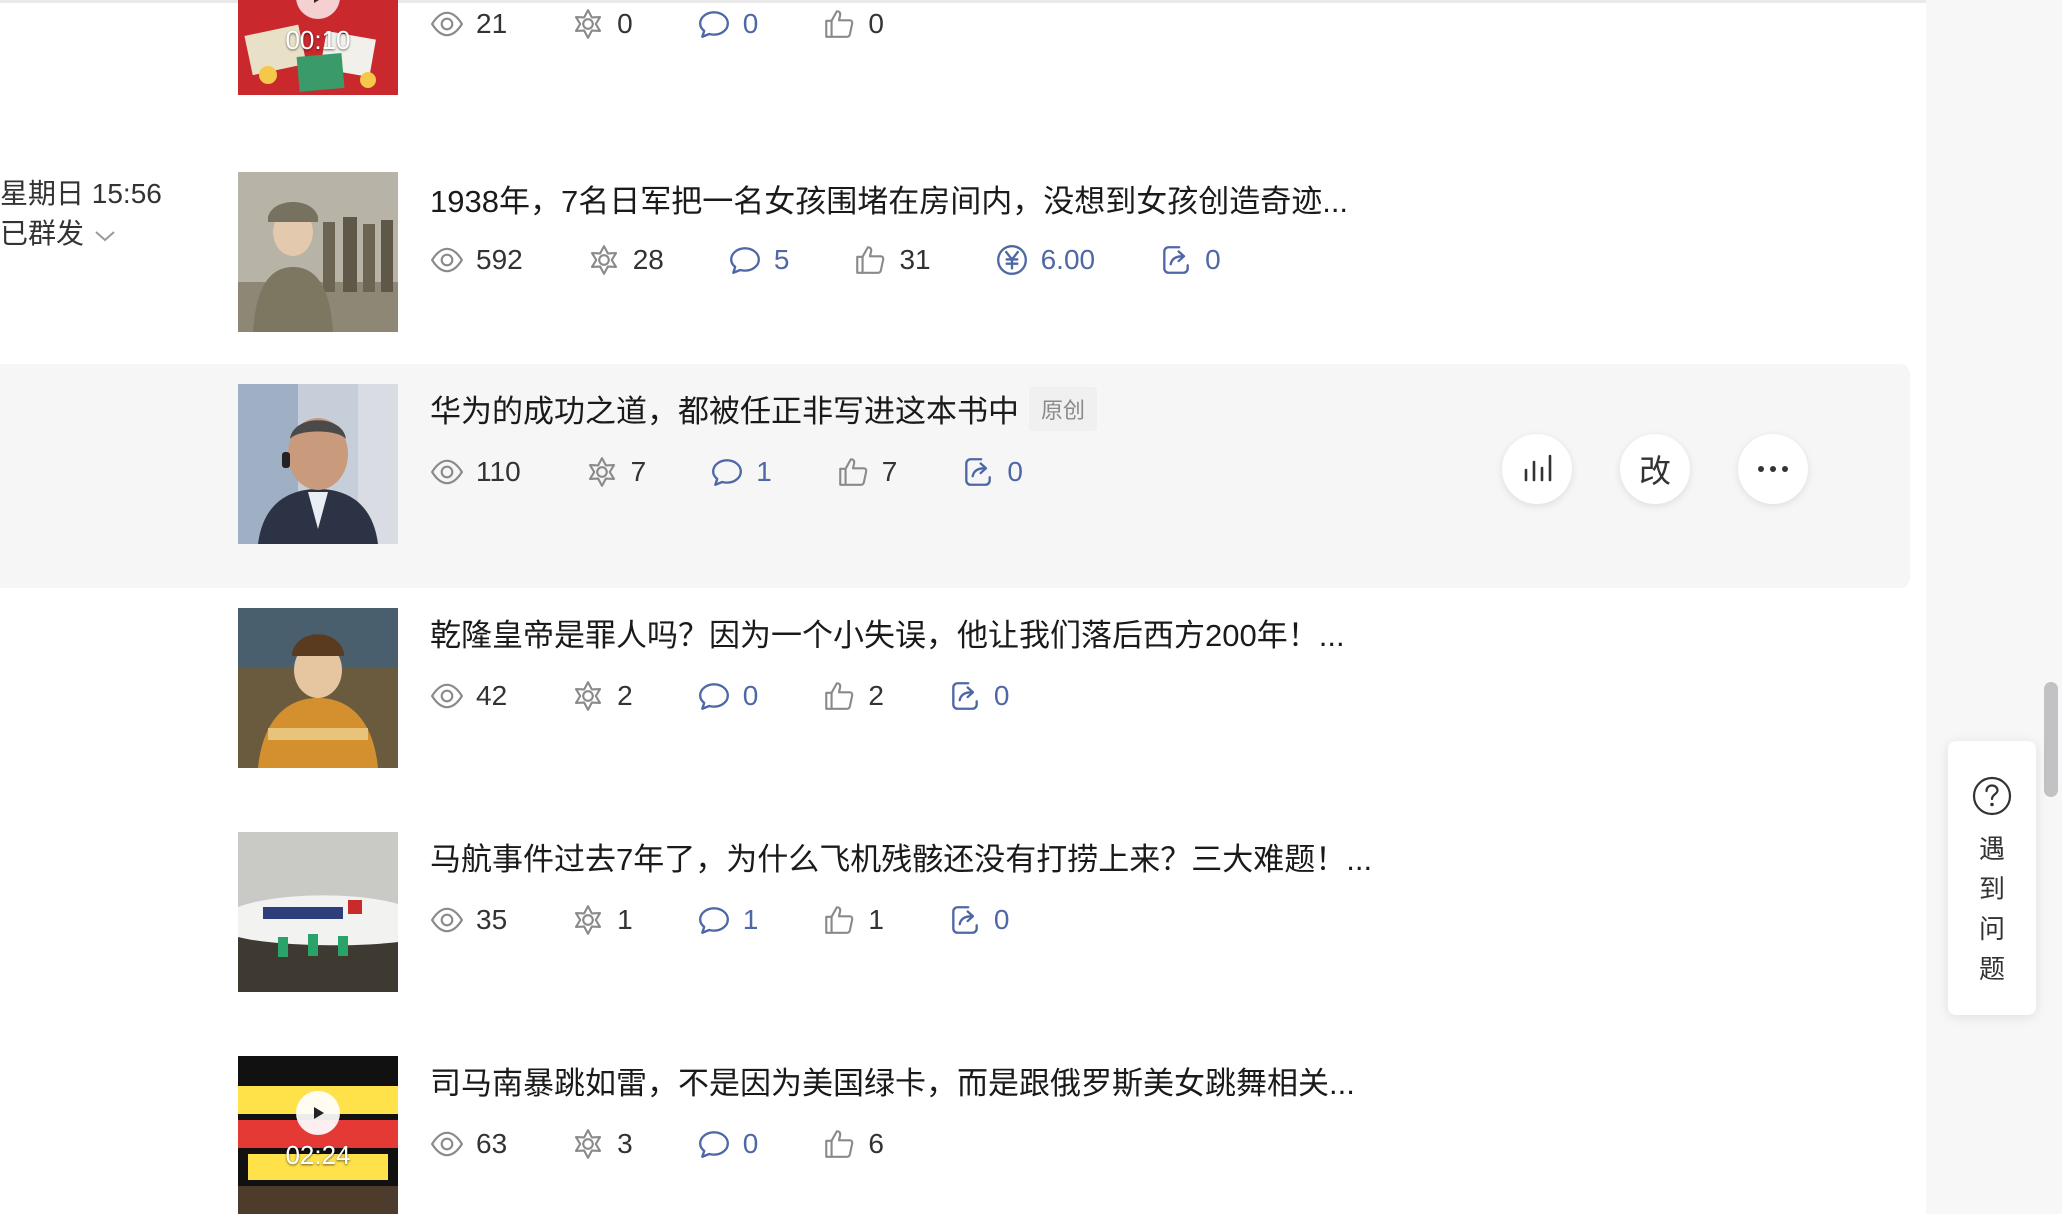  I want to click on recommends-stat: 2, so click(602, 696).